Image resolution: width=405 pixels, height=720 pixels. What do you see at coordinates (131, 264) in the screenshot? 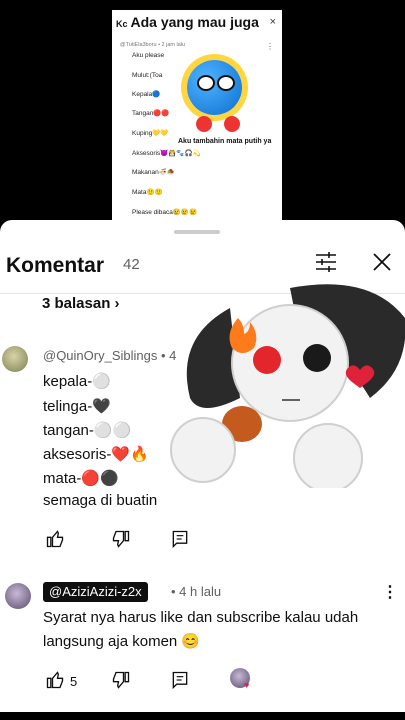
I see `comments-count: 42` at bounding box center [131, 264].